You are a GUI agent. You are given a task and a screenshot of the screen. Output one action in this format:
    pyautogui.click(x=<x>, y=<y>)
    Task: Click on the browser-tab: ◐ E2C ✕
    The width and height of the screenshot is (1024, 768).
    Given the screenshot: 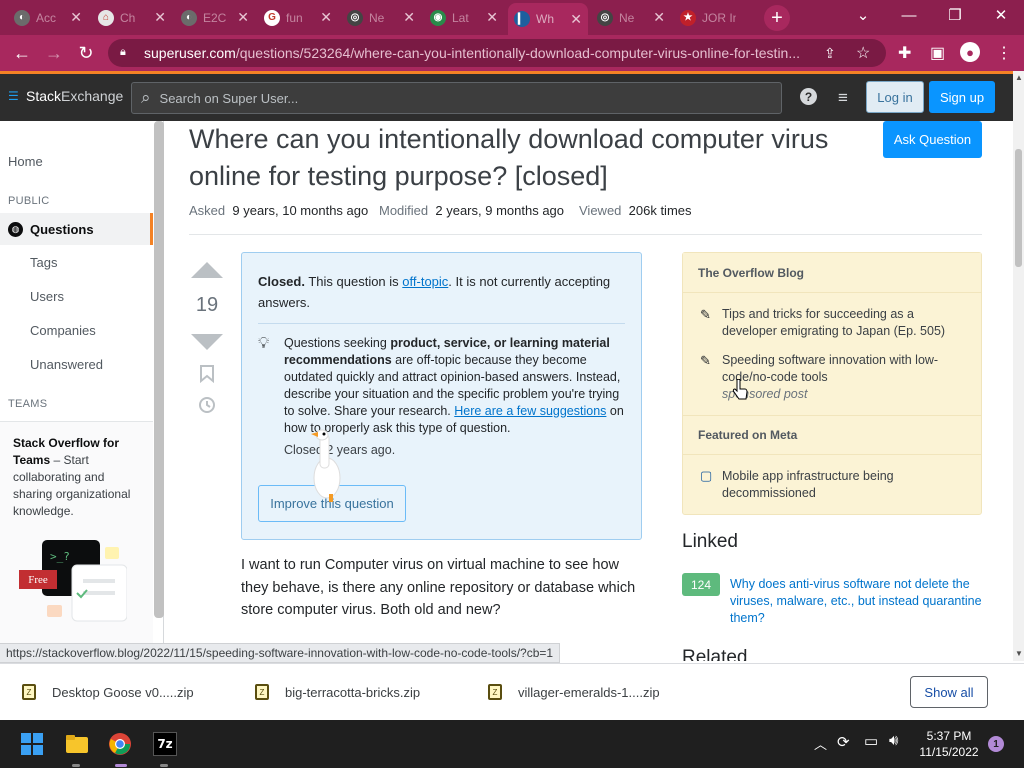 What is the action you would take?
    pyautogui.click(x=215, y=17)
    